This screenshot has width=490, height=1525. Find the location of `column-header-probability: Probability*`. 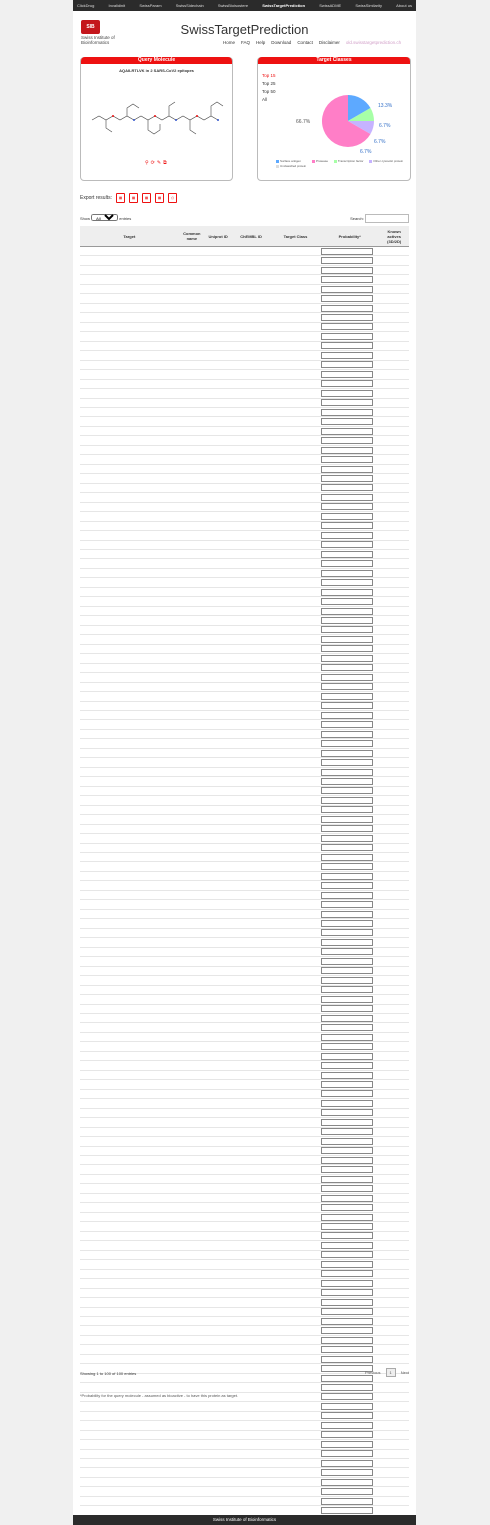

column-header-probability: Probability* is located at coordinates (350, 236).